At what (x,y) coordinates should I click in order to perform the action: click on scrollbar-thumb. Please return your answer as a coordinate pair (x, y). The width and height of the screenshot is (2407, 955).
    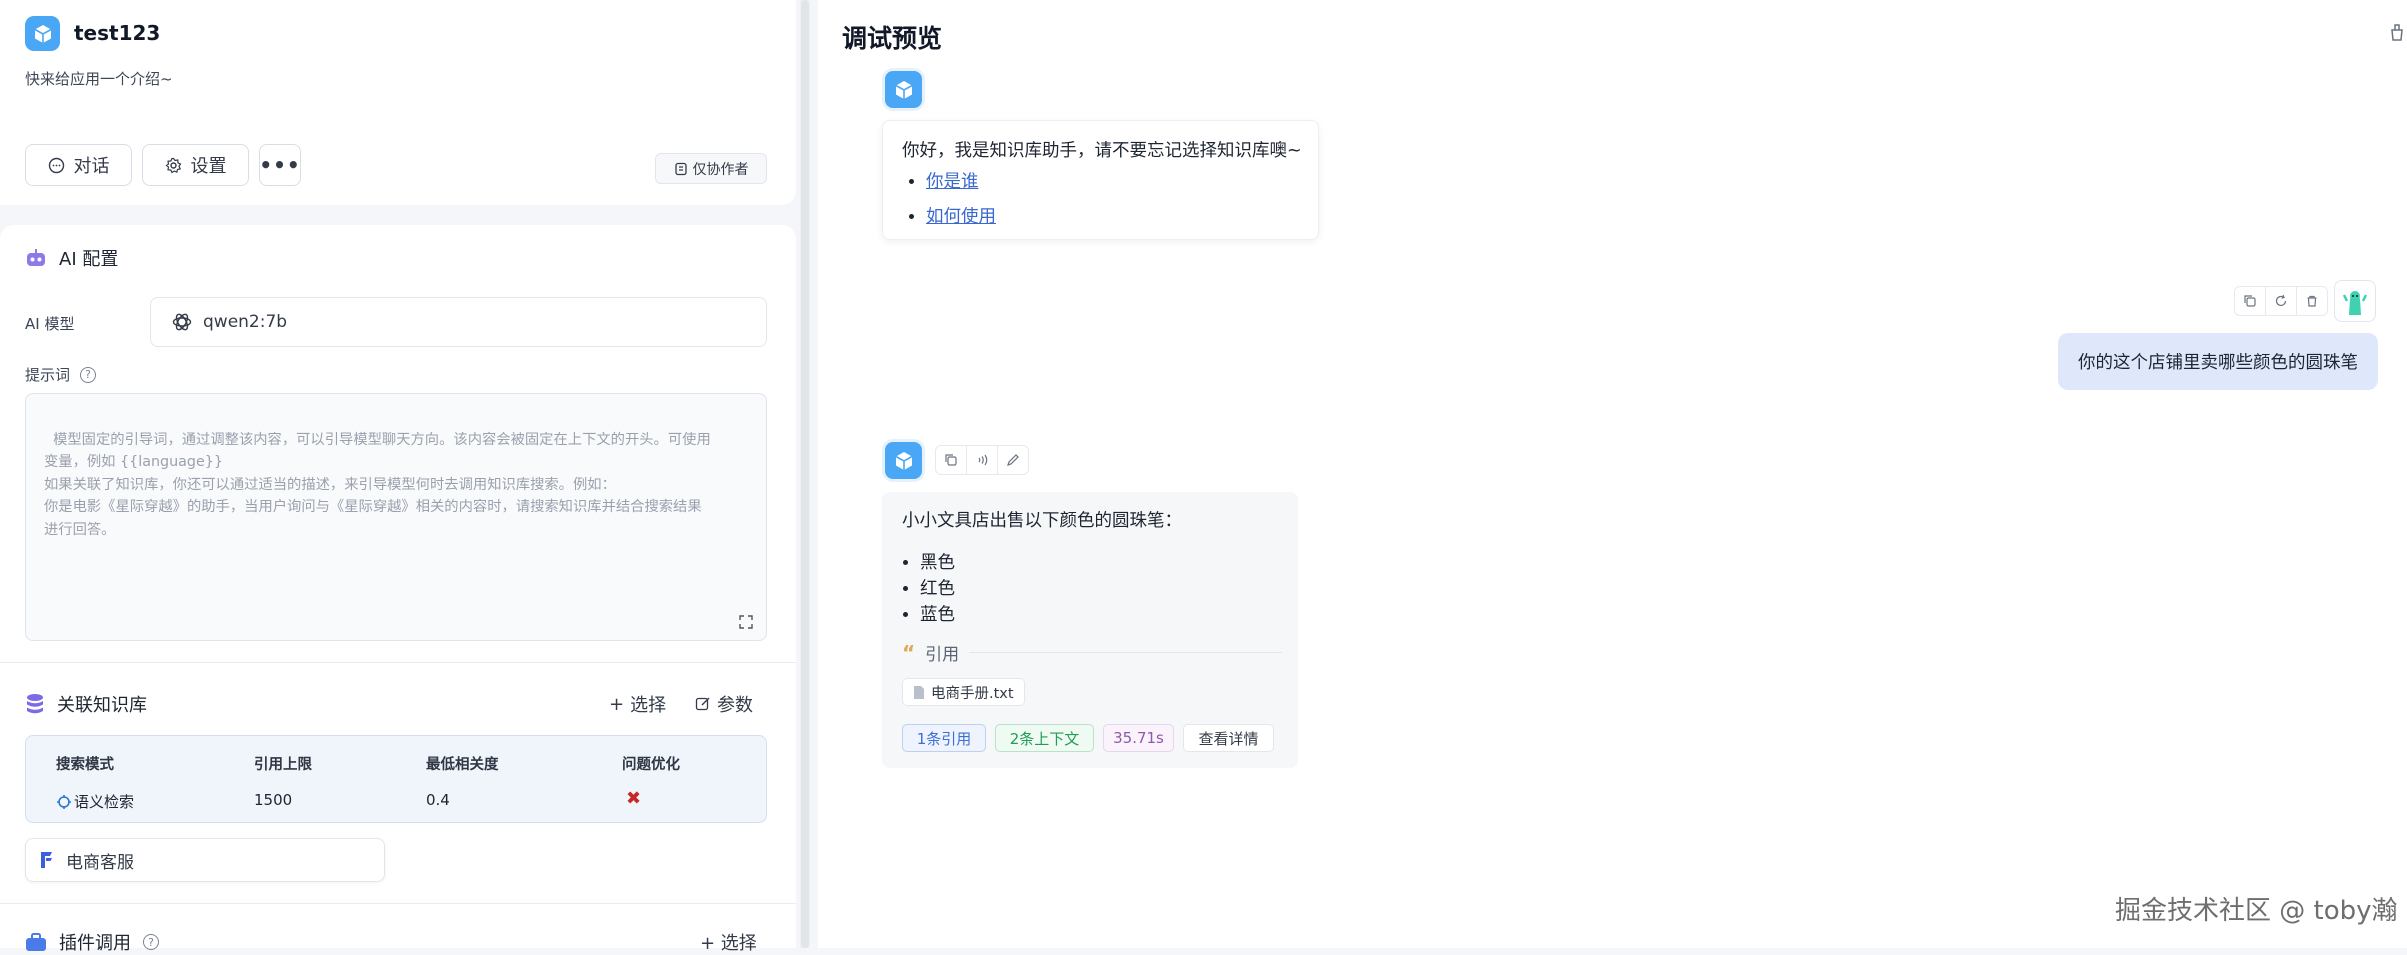
    Looking at the image, I should click on (805, 474).